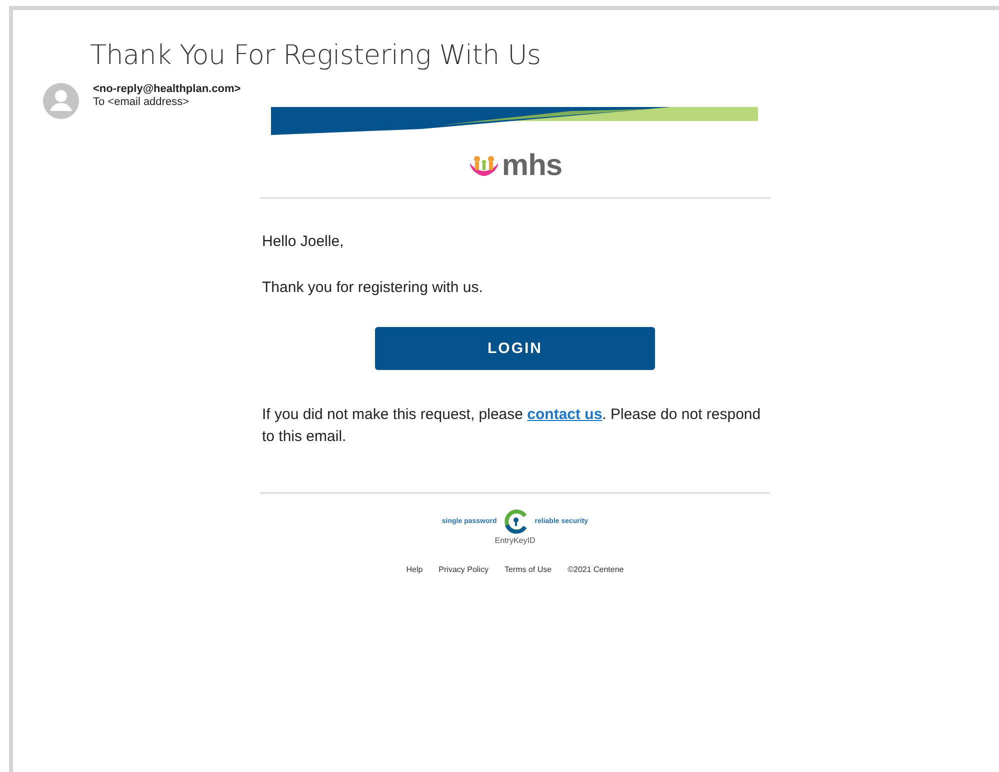  I want to click on contact-link: contact us, so click(564, 414).